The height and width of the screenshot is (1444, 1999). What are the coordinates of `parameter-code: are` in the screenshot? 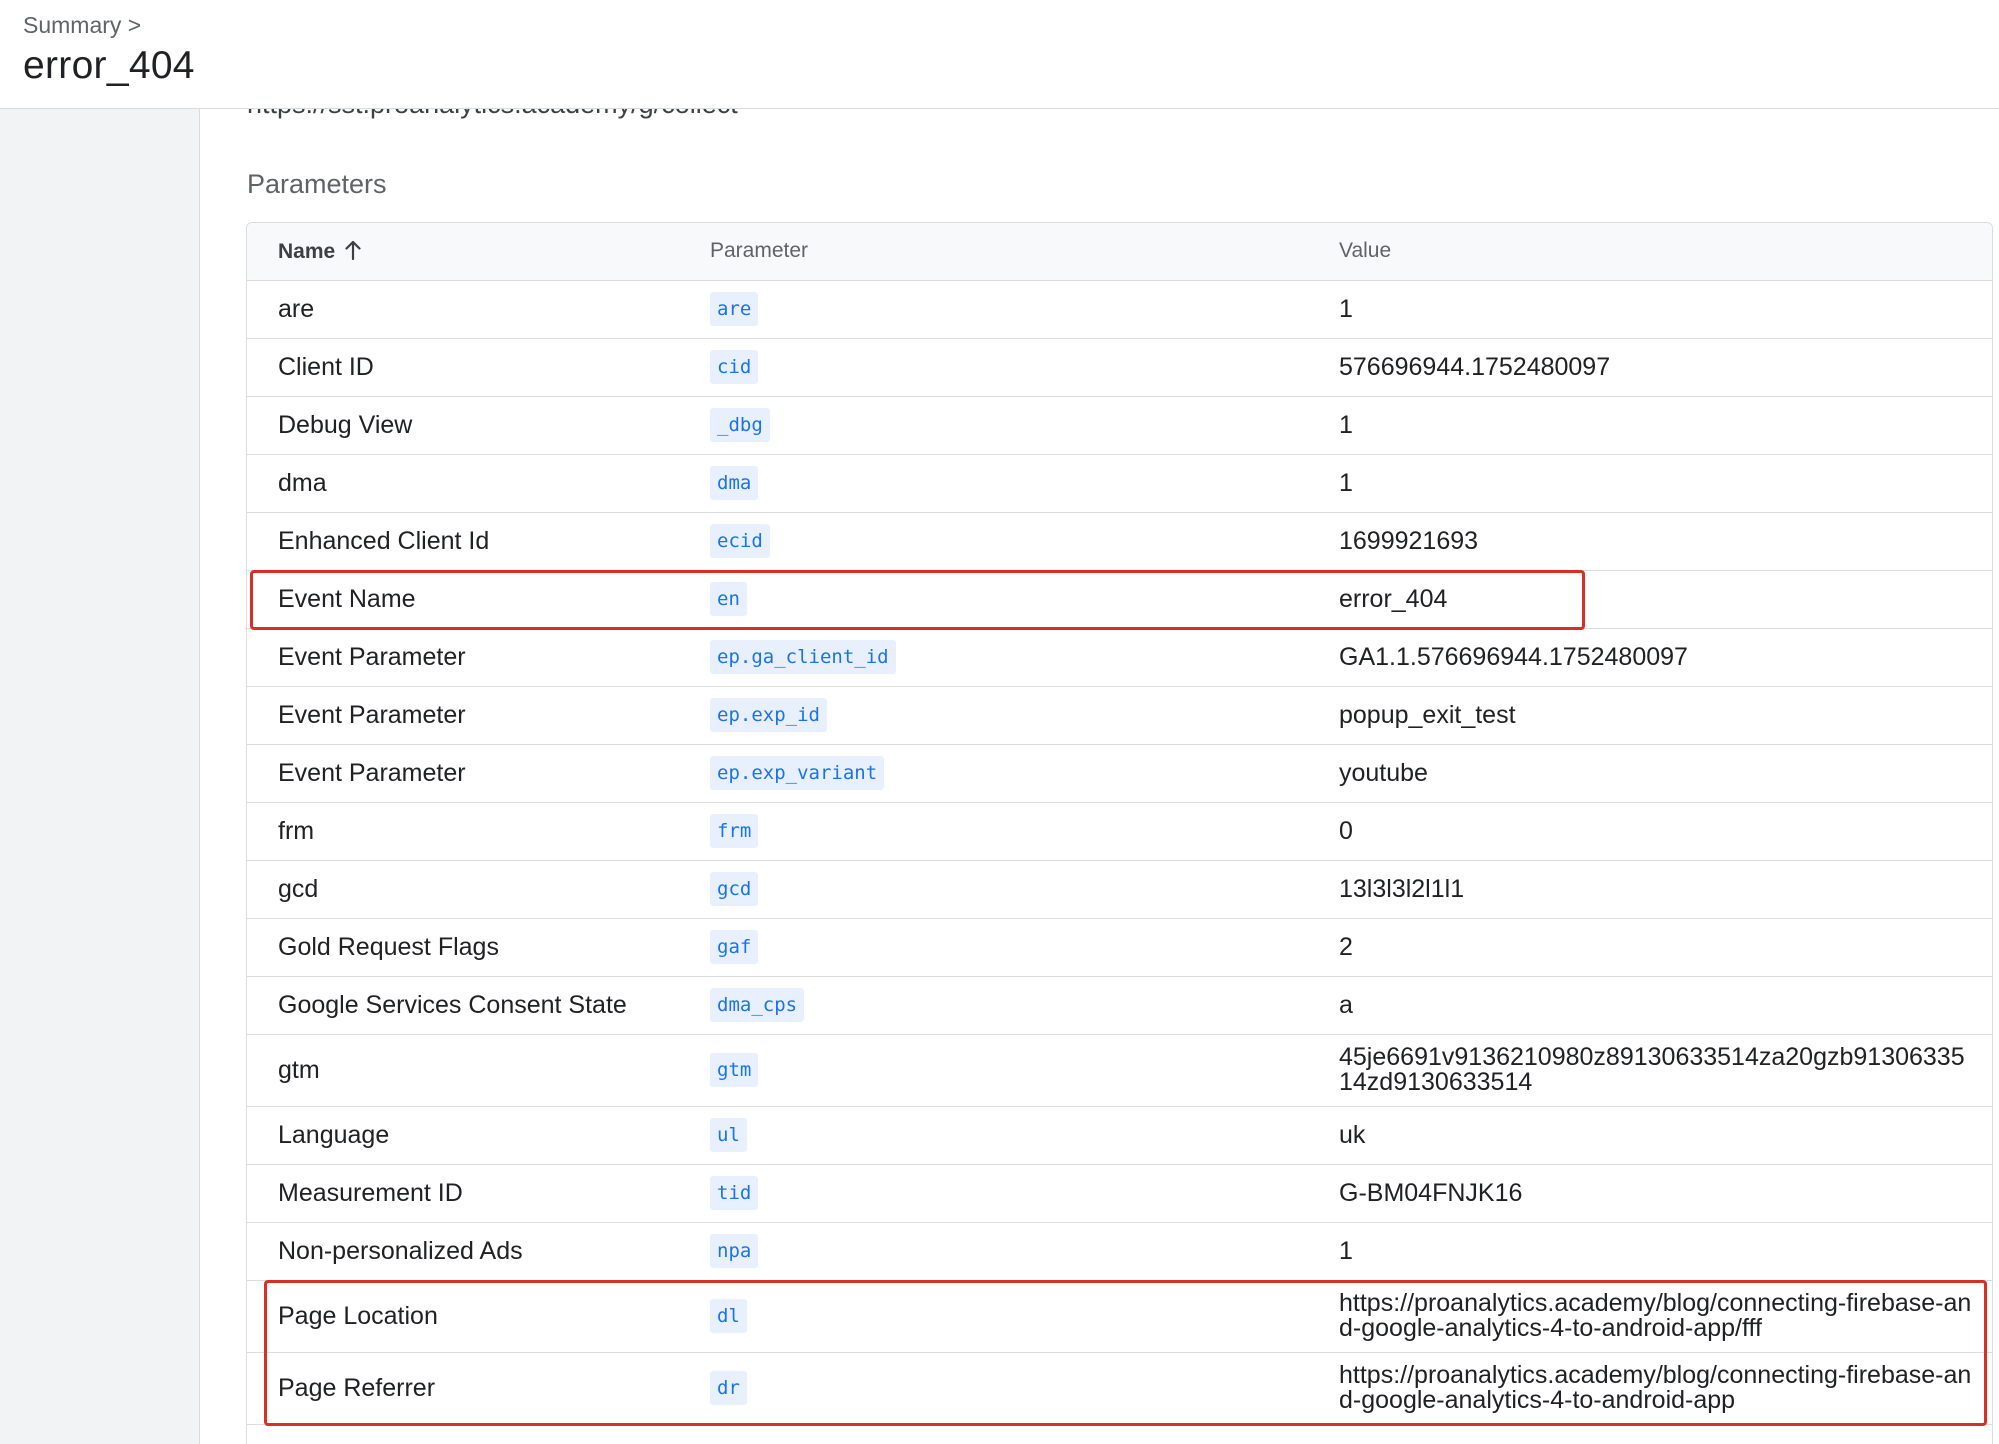 It's located at (734, 309).